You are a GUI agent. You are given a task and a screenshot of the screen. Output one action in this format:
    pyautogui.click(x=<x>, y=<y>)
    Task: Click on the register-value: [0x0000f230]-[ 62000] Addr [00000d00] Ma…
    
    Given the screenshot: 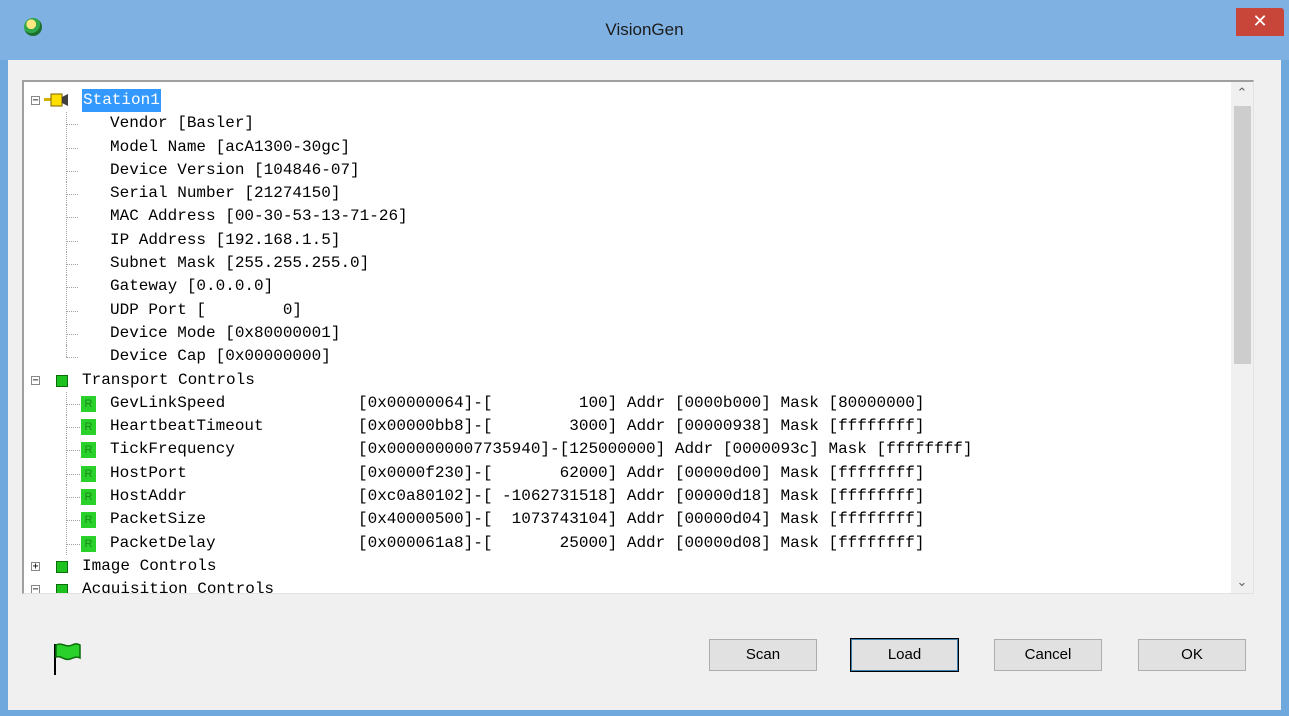 What is the action you would take?
    pyautogui.click(x=641, y=472)
    